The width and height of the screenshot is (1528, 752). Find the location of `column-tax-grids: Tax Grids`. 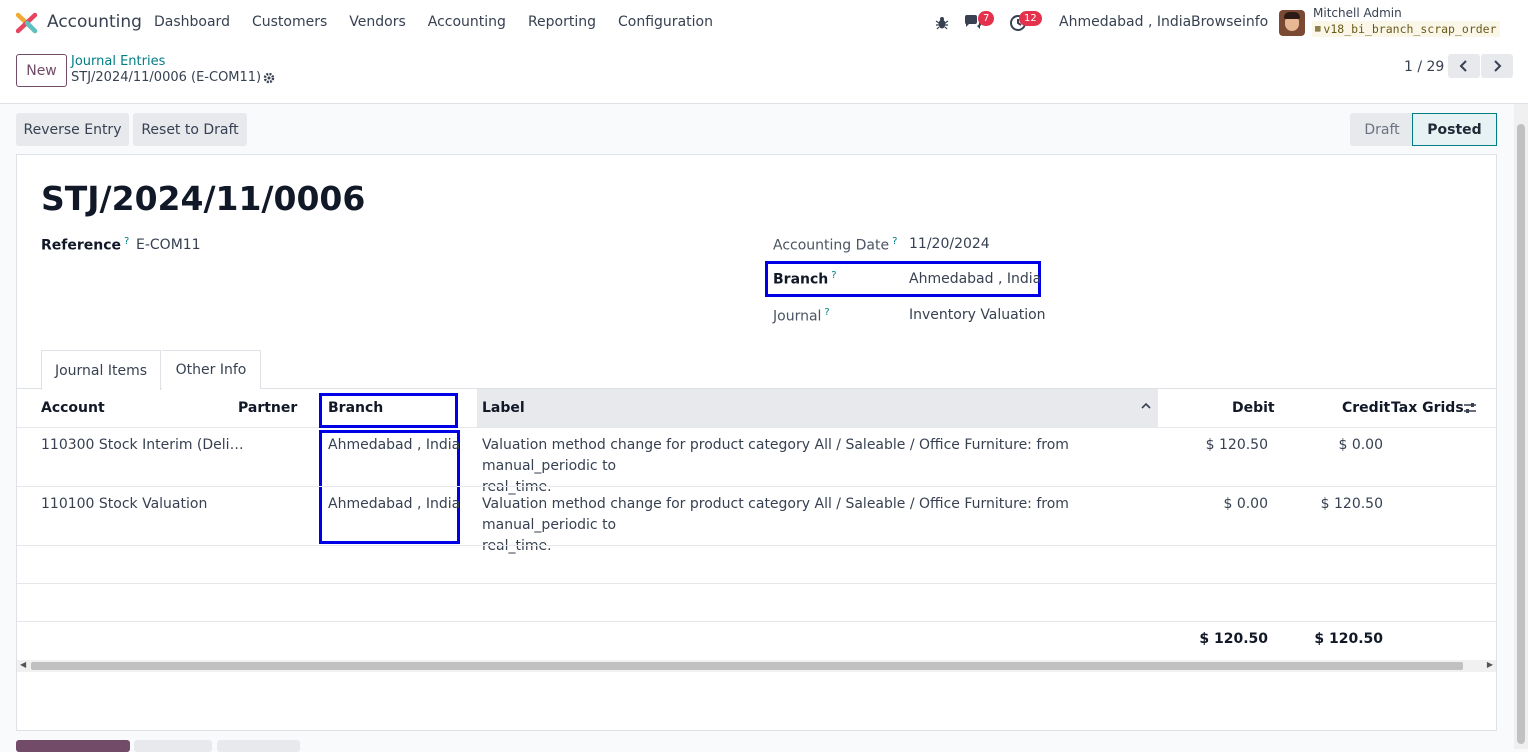

column-tax-grids: Tax Grids is located at coordinates (1427, 408).